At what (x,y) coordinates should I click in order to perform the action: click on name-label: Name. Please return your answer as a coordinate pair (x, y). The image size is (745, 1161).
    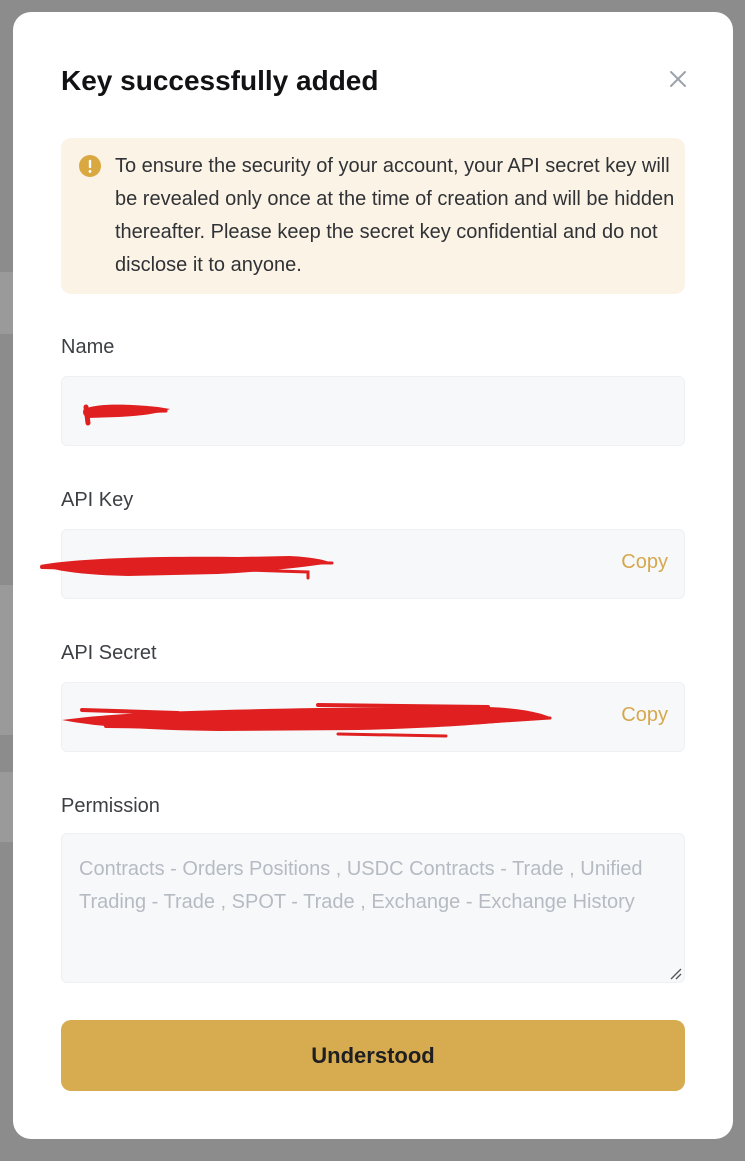
    Looking at the image, I should click on (88, 347).